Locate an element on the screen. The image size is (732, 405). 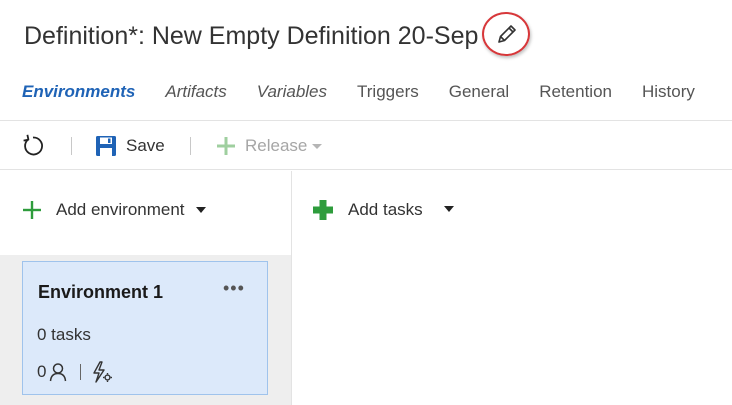
edit-title-highlight is located at coordinates (506, 34).